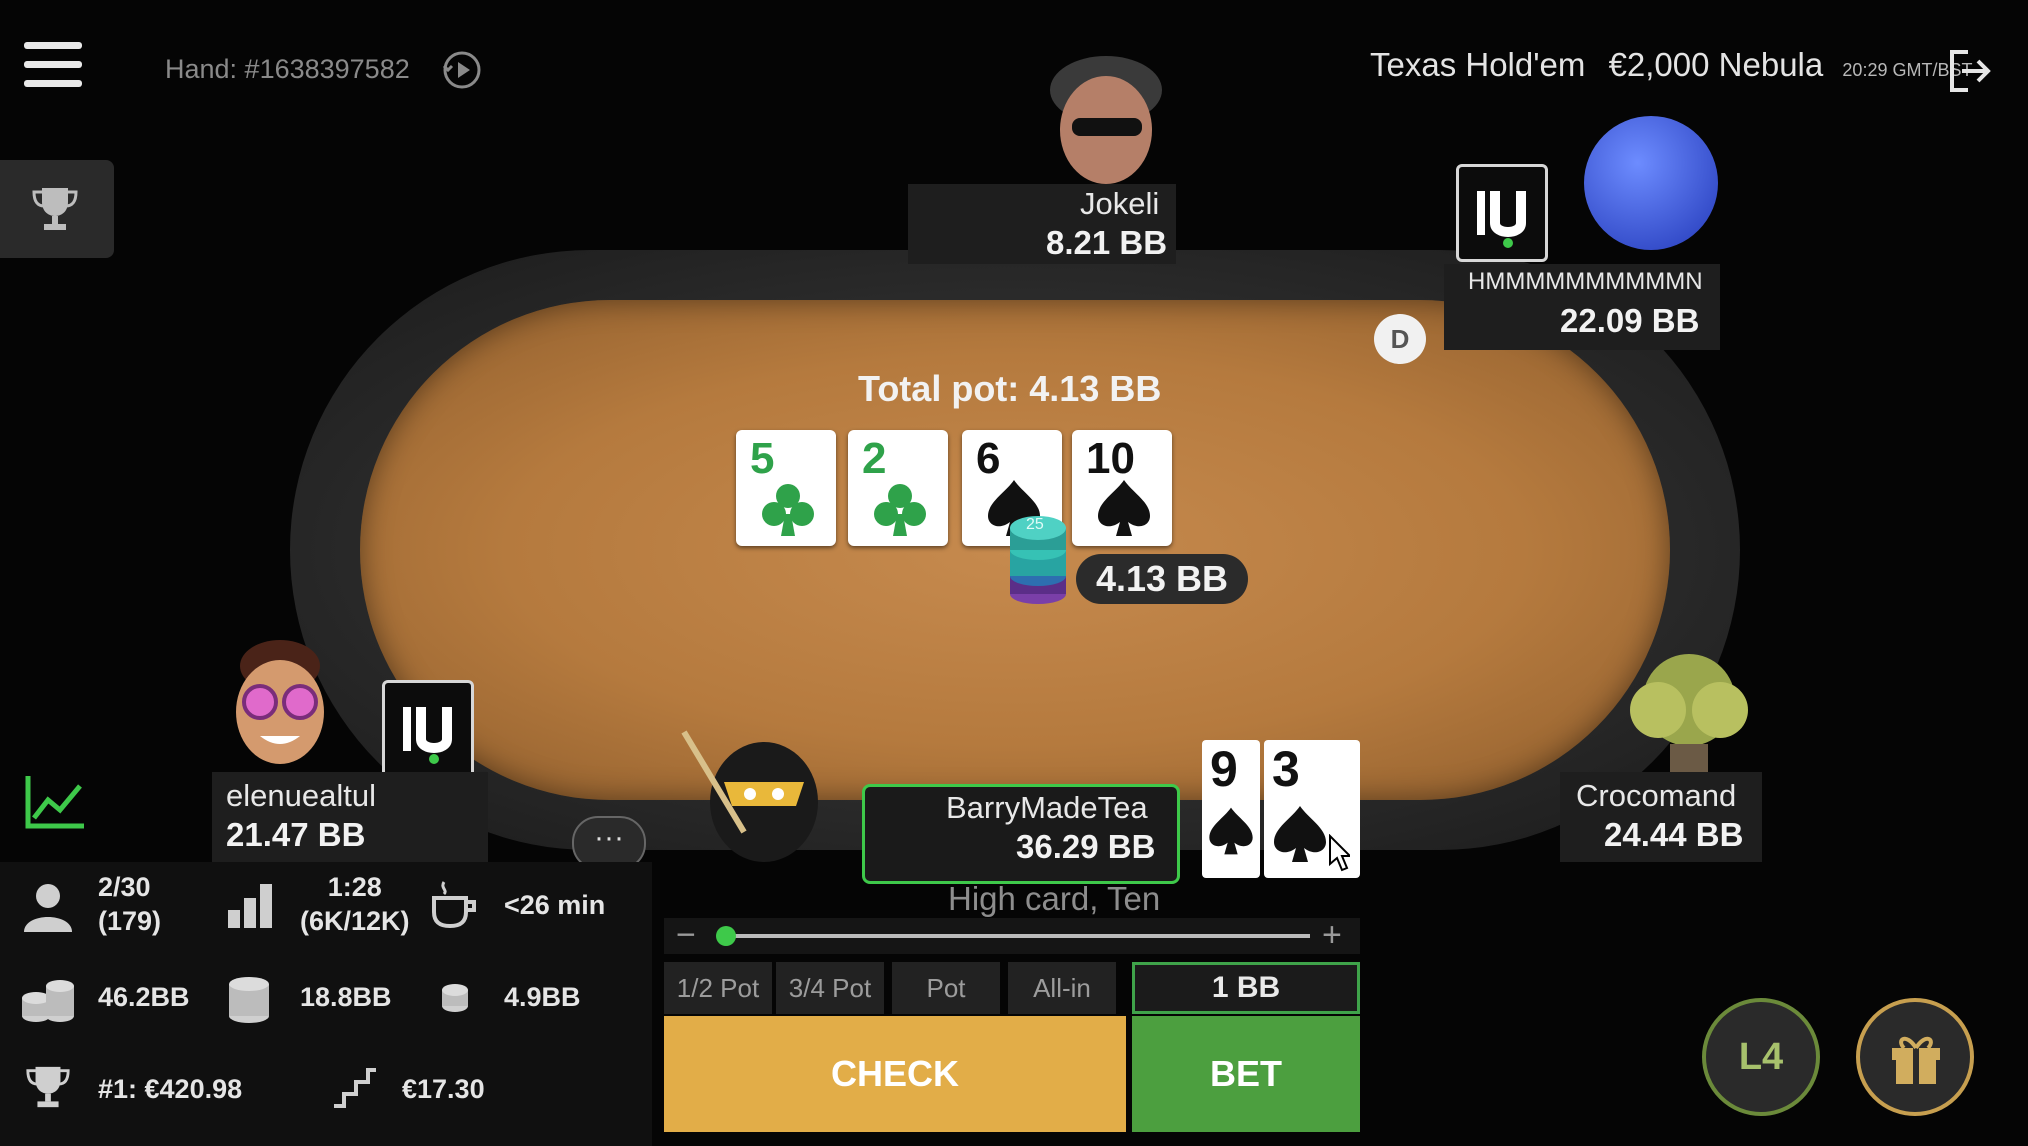  Describe the element at coordinates (462, 70) in the screenshot. I see `replay-icon` at that location.